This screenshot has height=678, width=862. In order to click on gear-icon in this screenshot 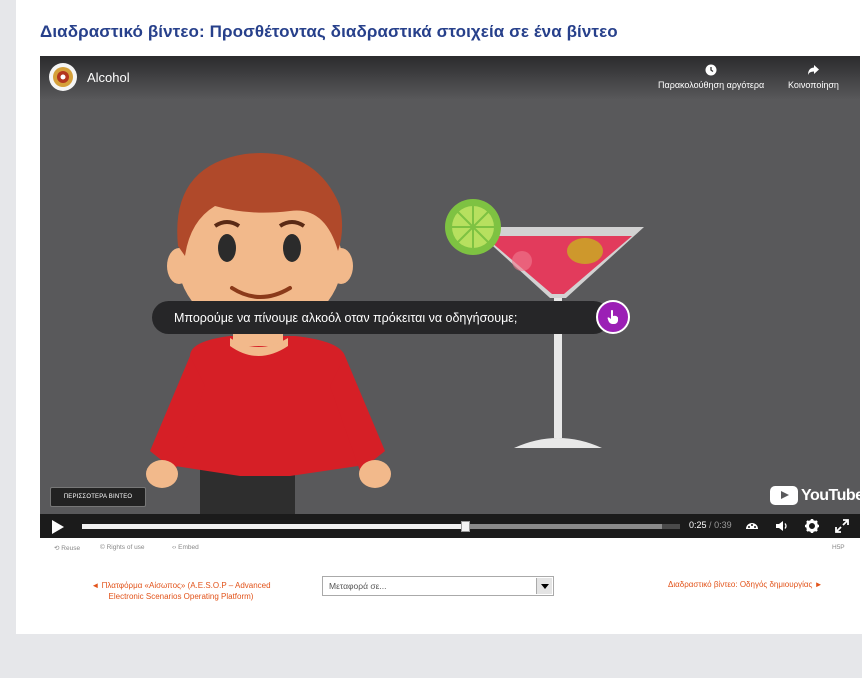, I will do `click(812, 526)`.